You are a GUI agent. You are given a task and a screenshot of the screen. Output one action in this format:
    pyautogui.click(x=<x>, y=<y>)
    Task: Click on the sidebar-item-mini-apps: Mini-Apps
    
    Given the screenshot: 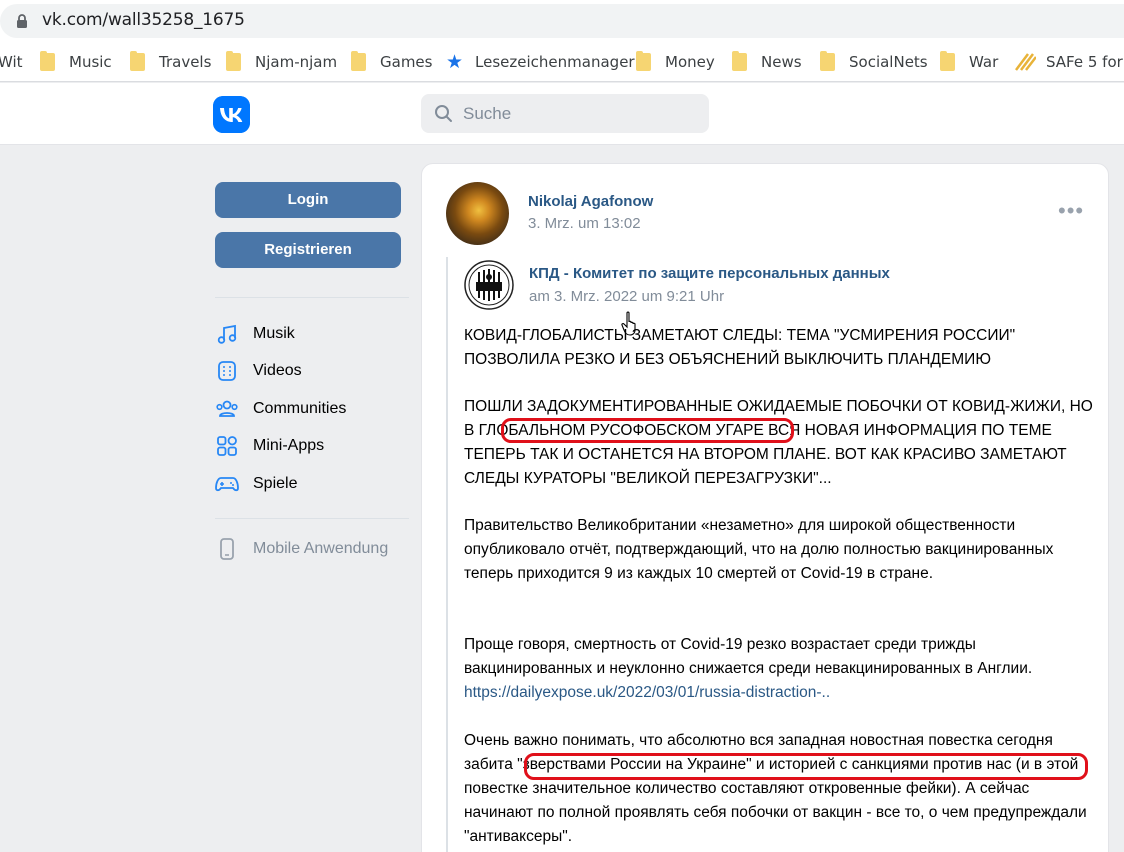 What is the action you would take?
    pyautogui.click(x=269, y=446)
    